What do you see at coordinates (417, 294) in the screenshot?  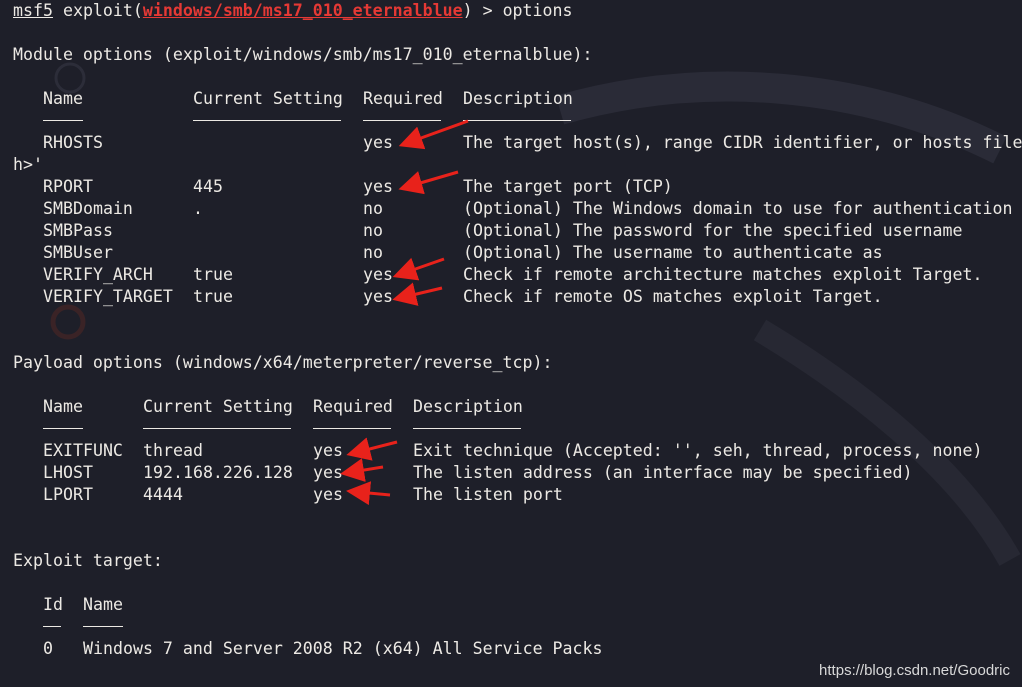 I see `arrow-verify-target-icon` at bounding box center [417, 294].